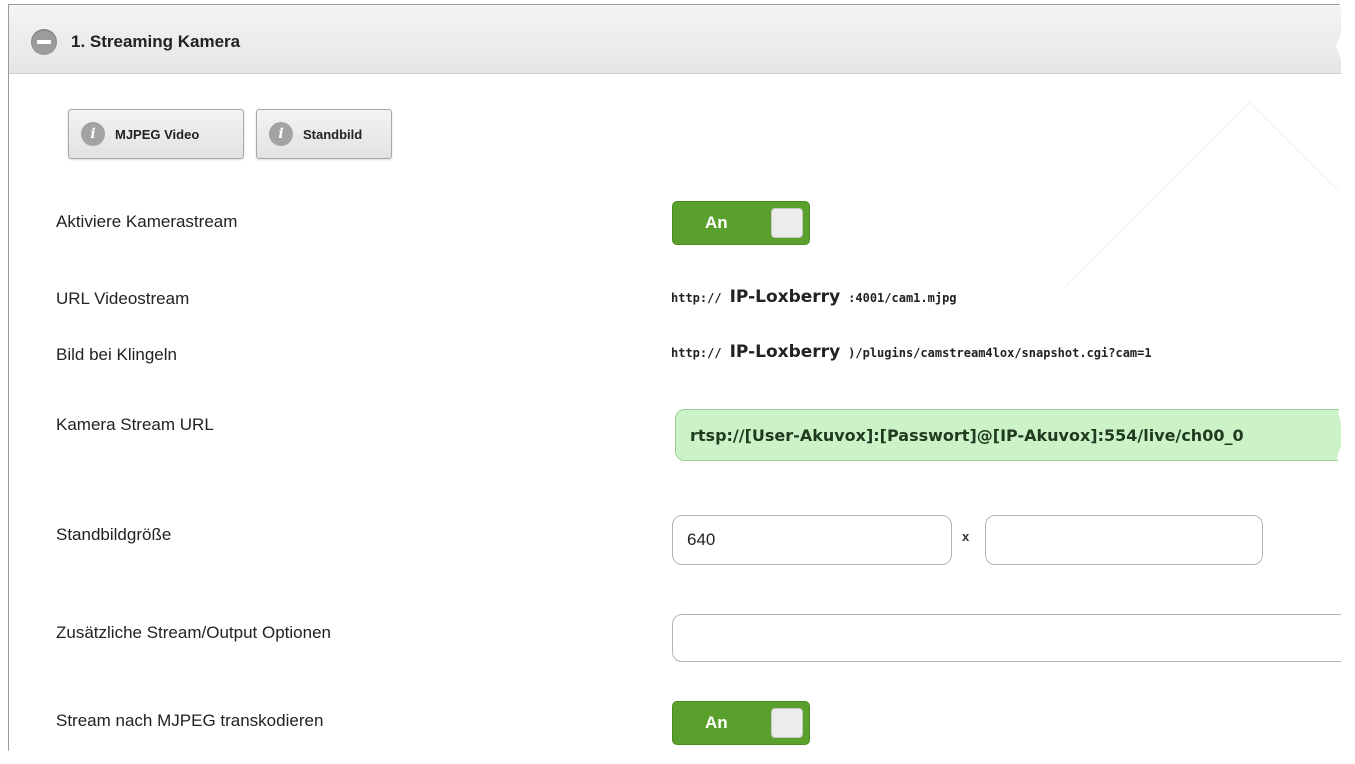  I want to click on aktiviere-kamerastream-label: Aktiviere Kamerastream, so click(147, 221).